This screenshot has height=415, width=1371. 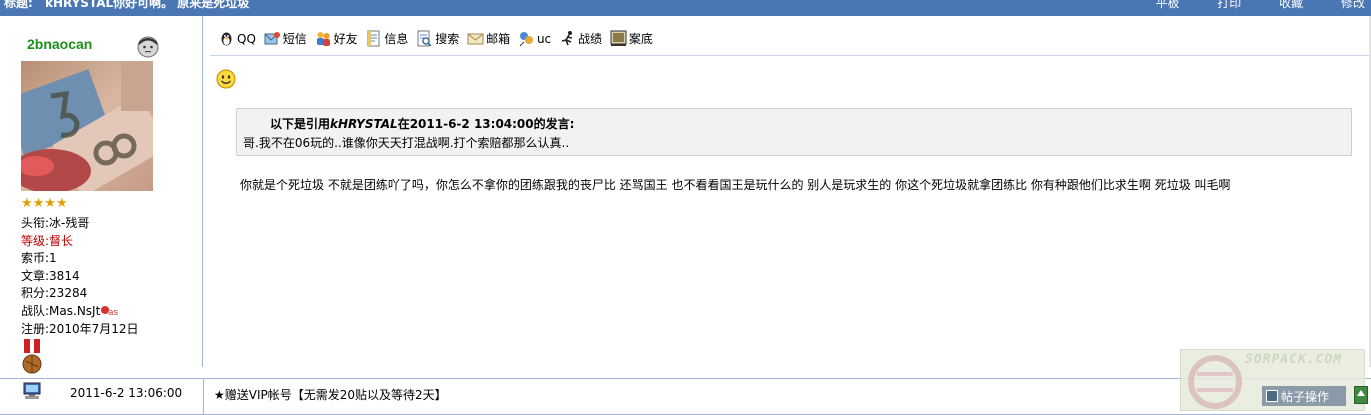 What do you see at coordinates (1291, 5) in the screenshot?
I see `action-favorite: 收藏` at bounding box center [1291, 5].